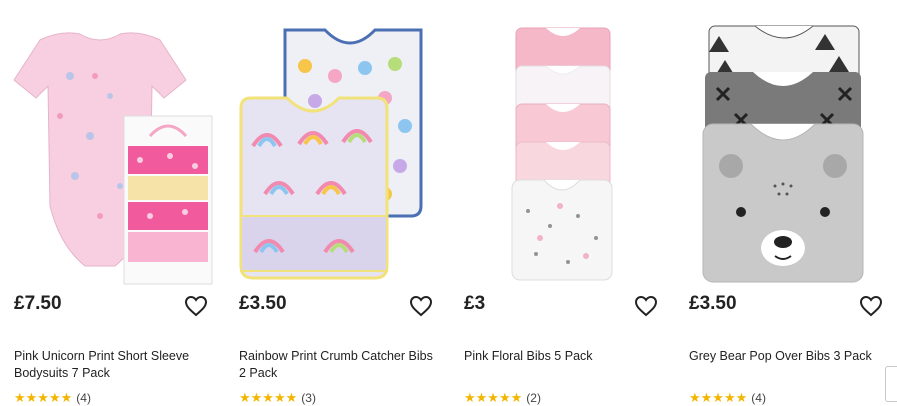  What do you see at coordinates (475, 303) in the screenshot?
I see `product-price: £3` at bounding box center [475, 303].